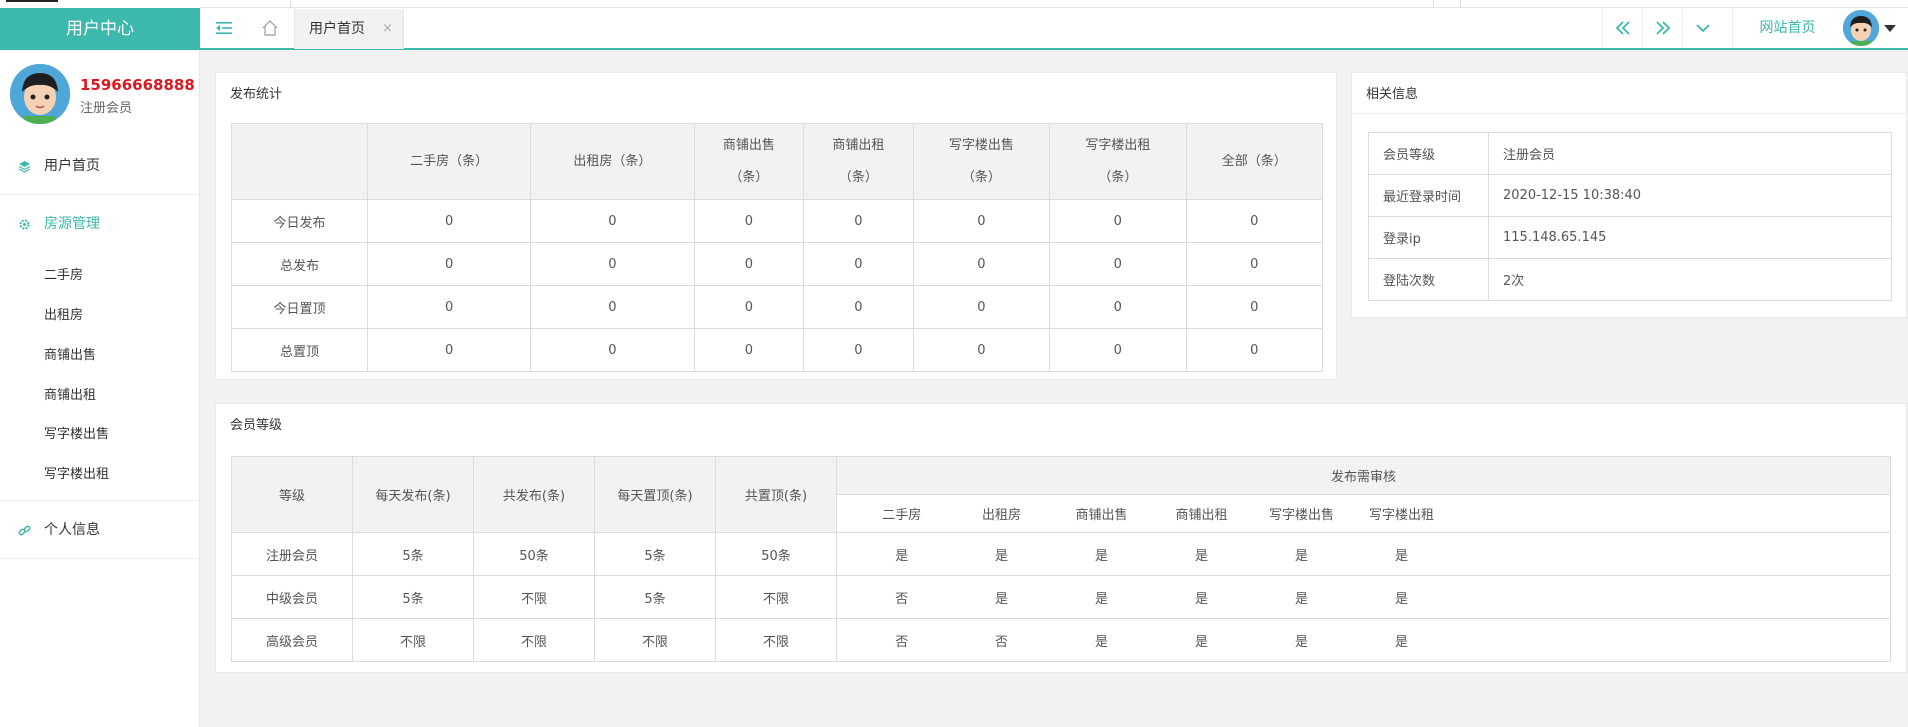 This screenshot has height=727, width=1908. I want to click on home-icon, so click(270, 28).